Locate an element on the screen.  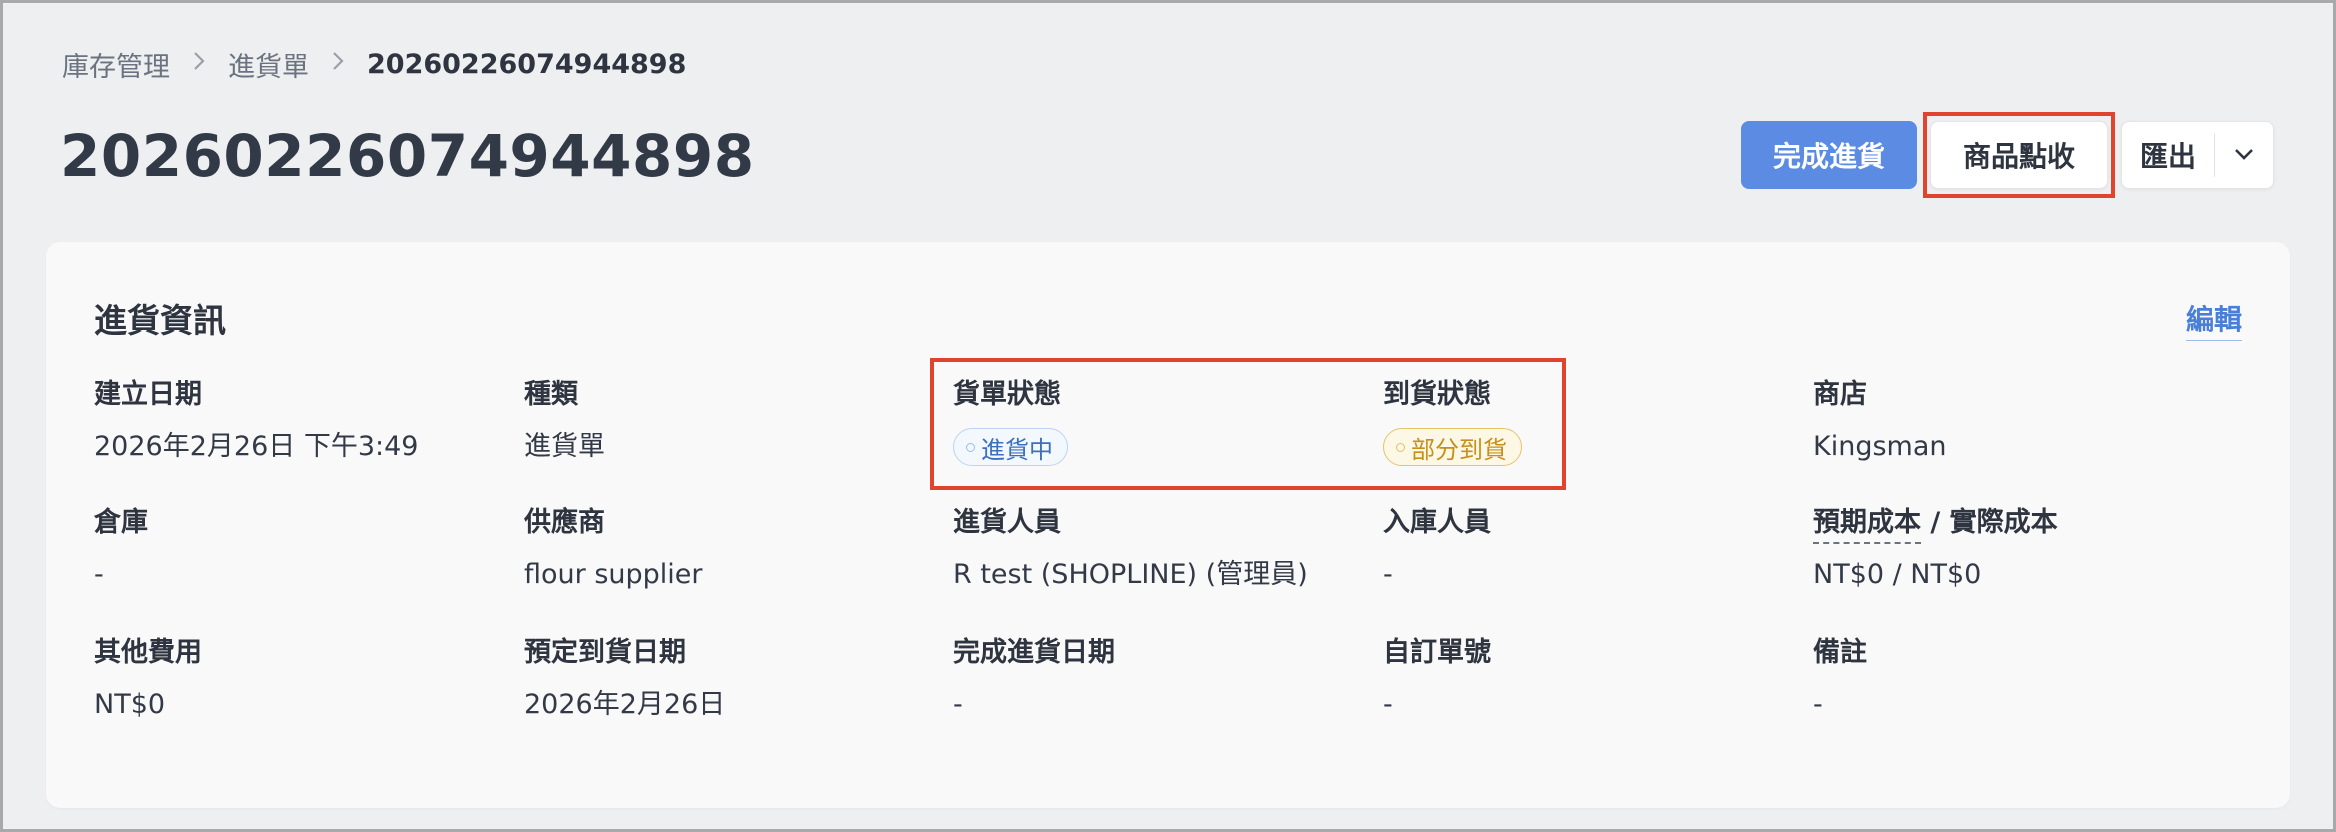
field-warehouse: 倉庫 - is located at coordinates (294, 549).